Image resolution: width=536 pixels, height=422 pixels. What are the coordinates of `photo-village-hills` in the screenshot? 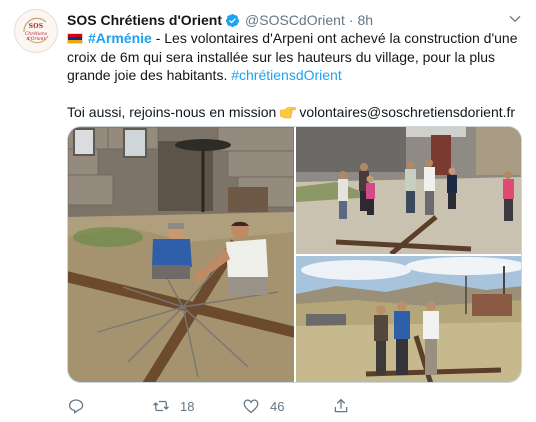 It's located at (408, 319).